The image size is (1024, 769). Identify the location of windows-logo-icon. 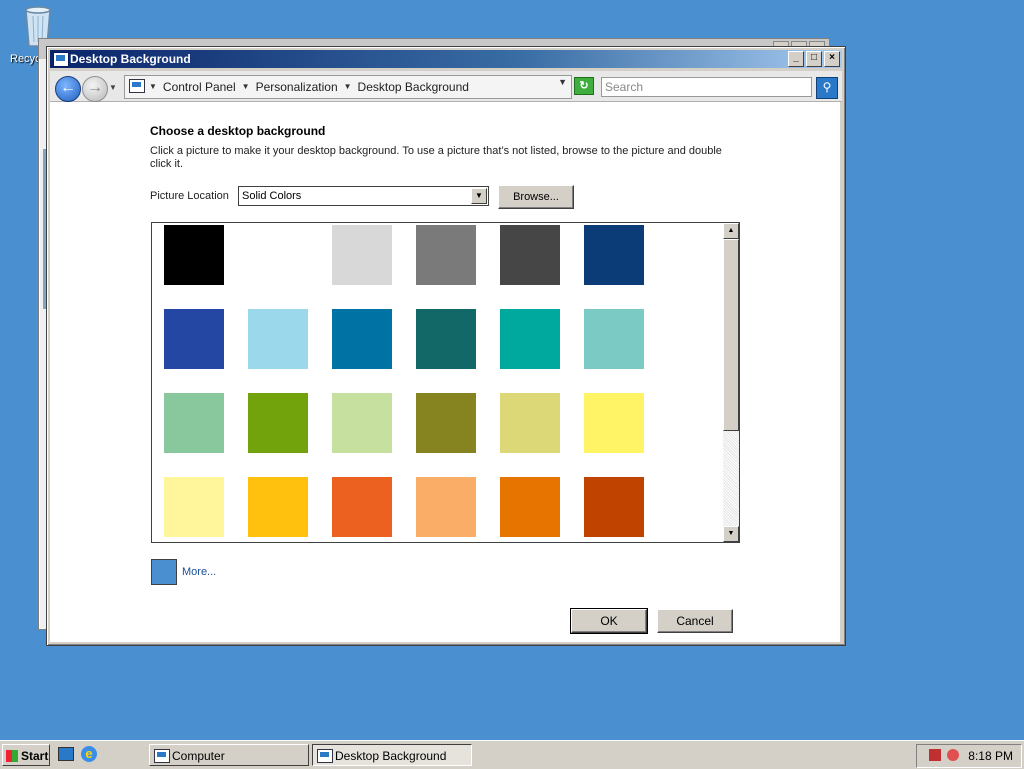
(12, 756).